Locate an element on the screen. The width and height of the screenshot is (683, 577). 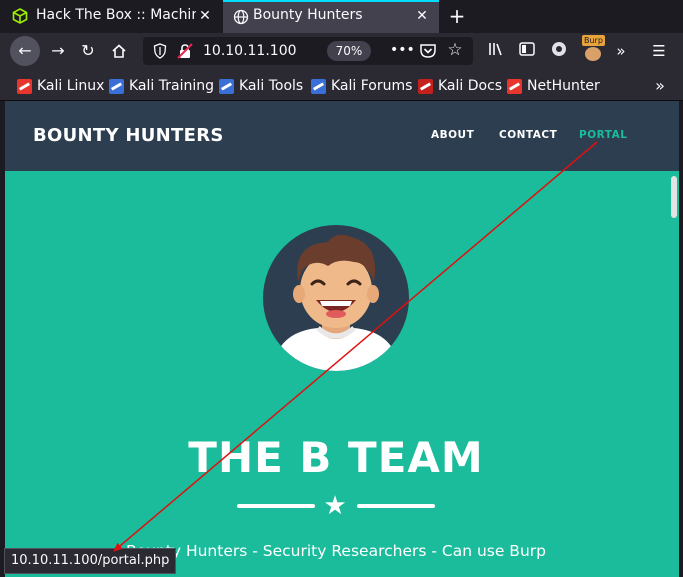
bookmark-kali-training: Kali Training is located at coordinates (161, 86).